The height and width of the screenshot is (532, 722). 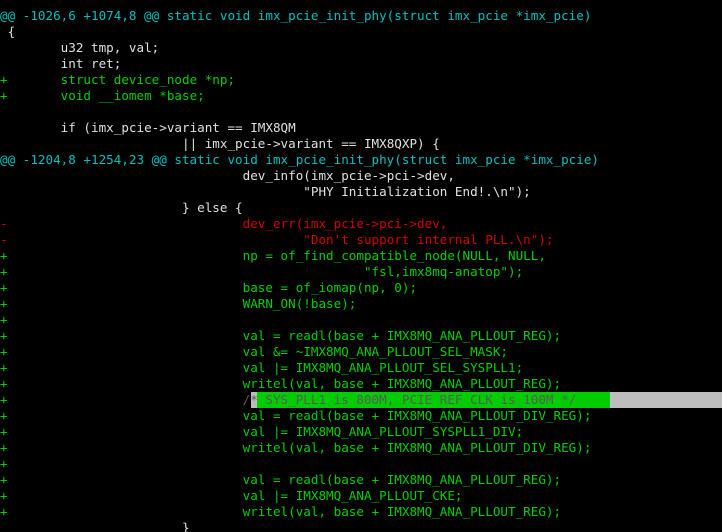 I want to click on diff-added-line: + val |= IMX8MQ_ANA_PLLOUT_CKE;, so click(x=361, y=496).